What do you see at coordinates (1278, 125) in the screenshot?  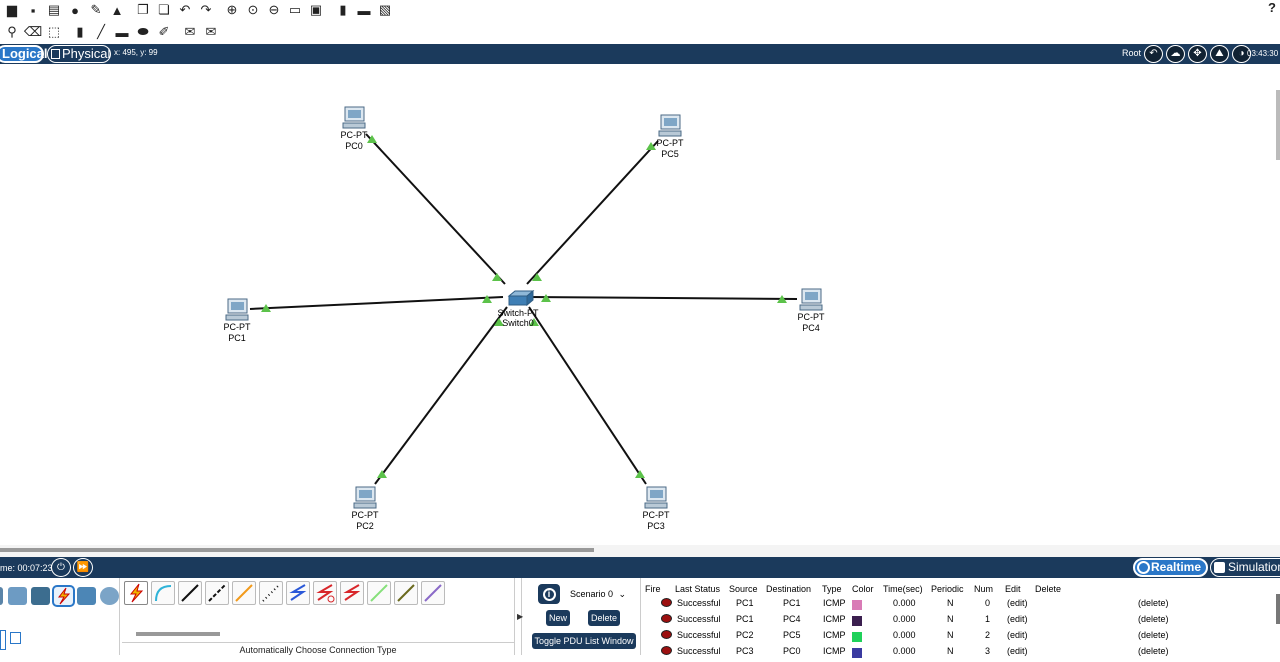 I see `canvas-vertical-scrollbar` at bounding box center [1278, 125].